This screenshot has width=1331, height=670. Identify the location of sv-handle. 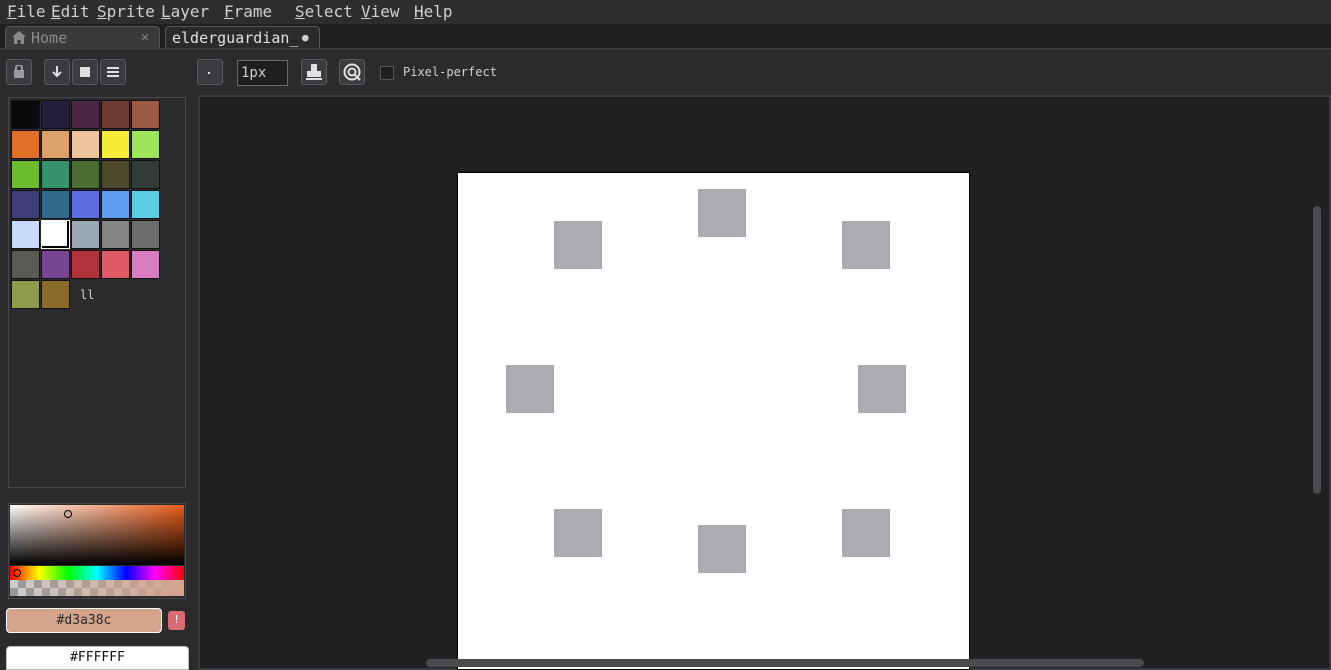
(68, 514).